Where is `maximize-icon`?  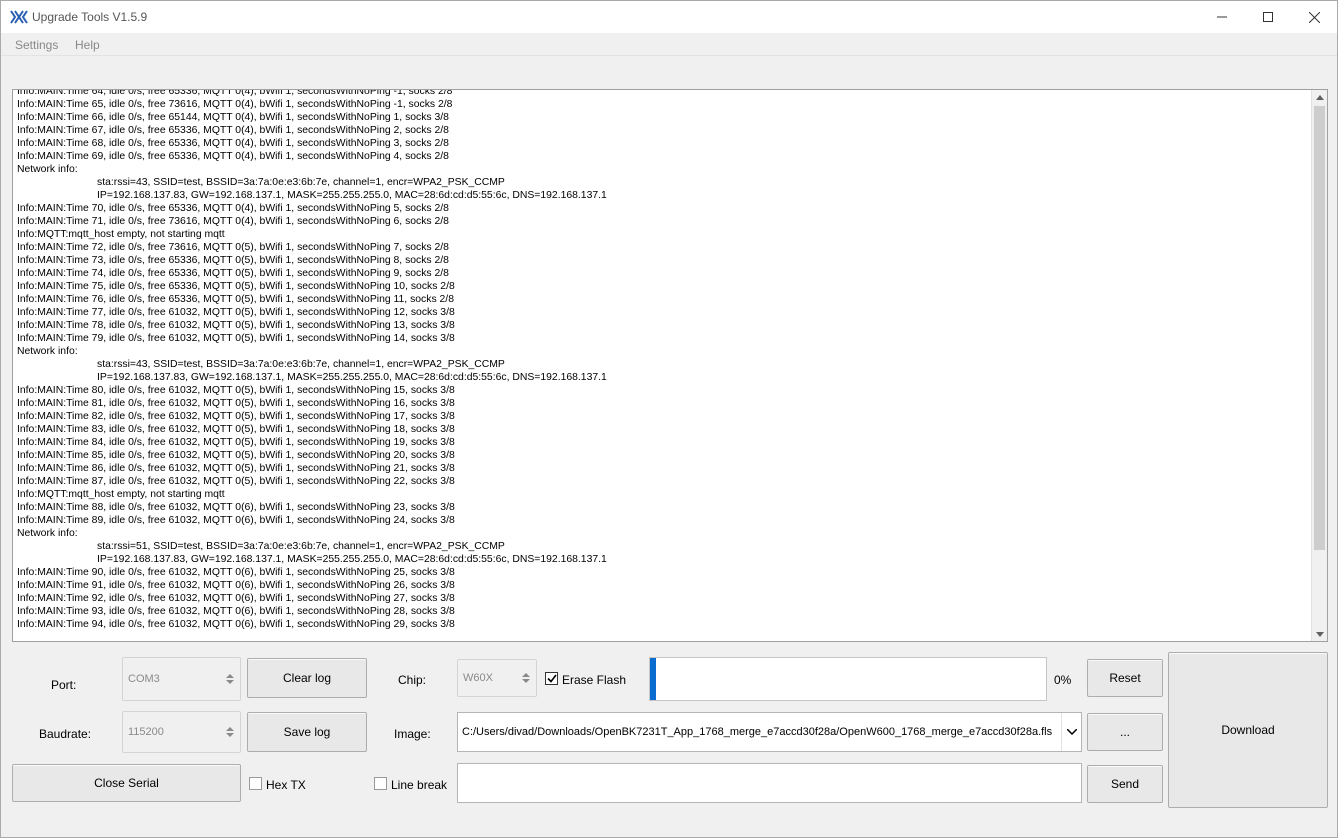
maximize-icon is located at coordinates (1268, 17).